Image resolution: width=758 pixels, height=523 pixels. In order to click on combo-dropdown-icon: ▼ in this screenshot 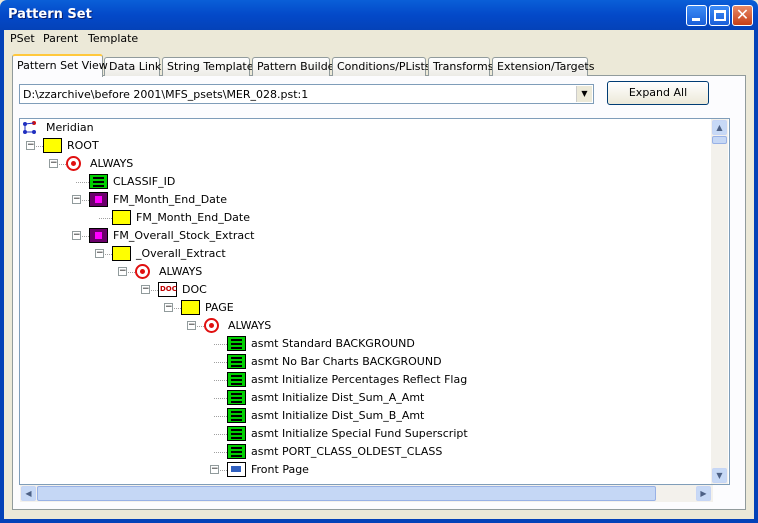, I will do `click(584, 94)`.